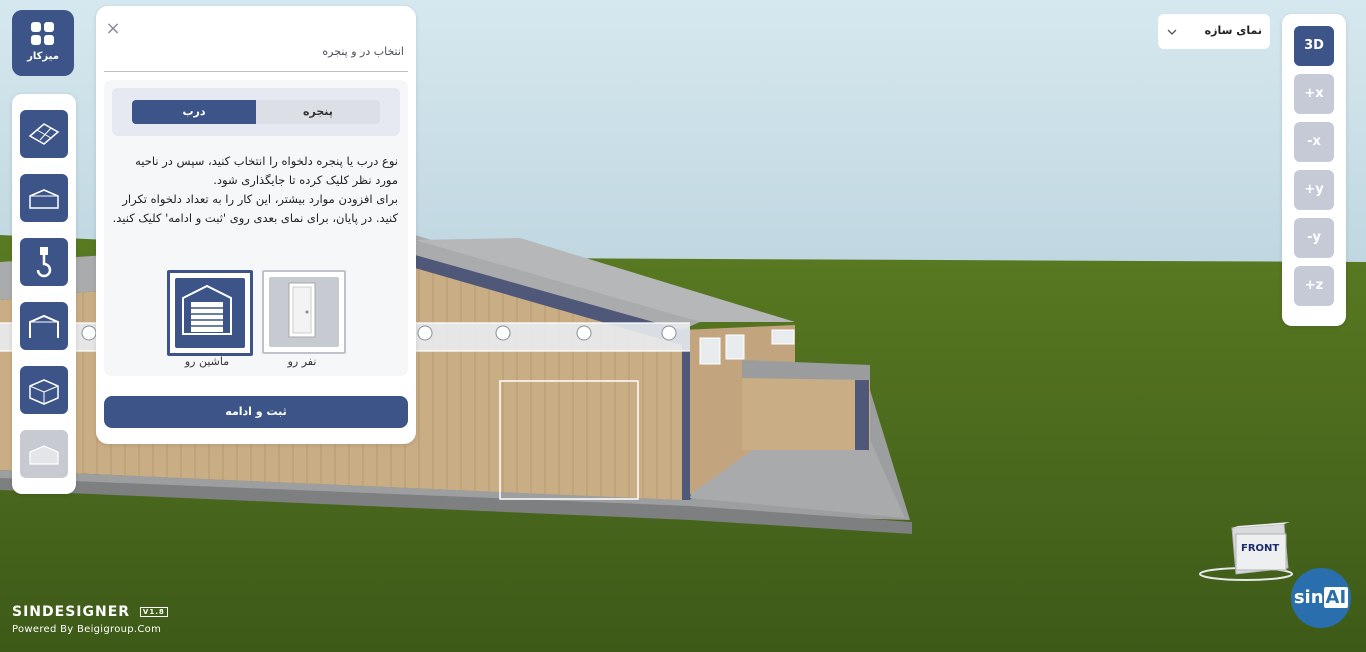  What do you see at coordinates (194, 112) in the screenshot?
I see `tab-door: درب` at bounding box center [194, 112].